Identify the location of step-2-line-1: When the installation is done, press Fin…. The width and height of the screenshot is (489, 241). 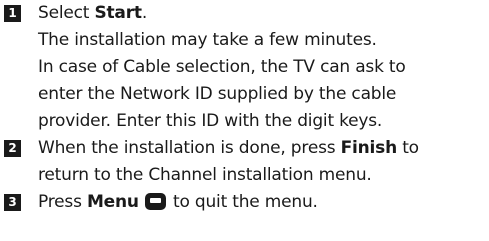
(228, 148).